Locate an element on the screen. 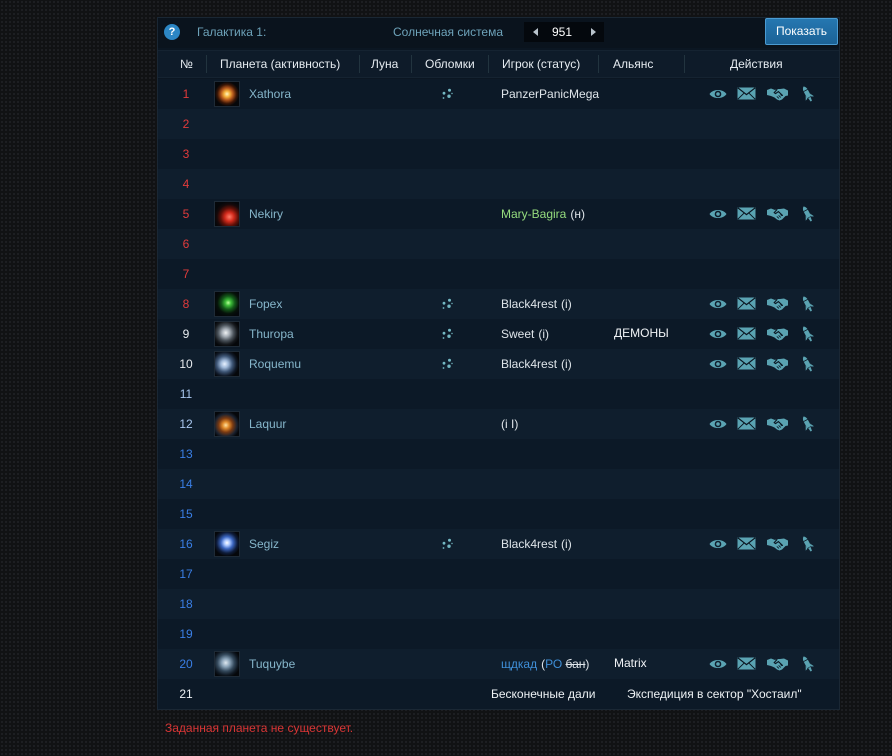 The width and height of the screenshot is (892, 756). system-selector: 951 is located at coordinates (564, 32).